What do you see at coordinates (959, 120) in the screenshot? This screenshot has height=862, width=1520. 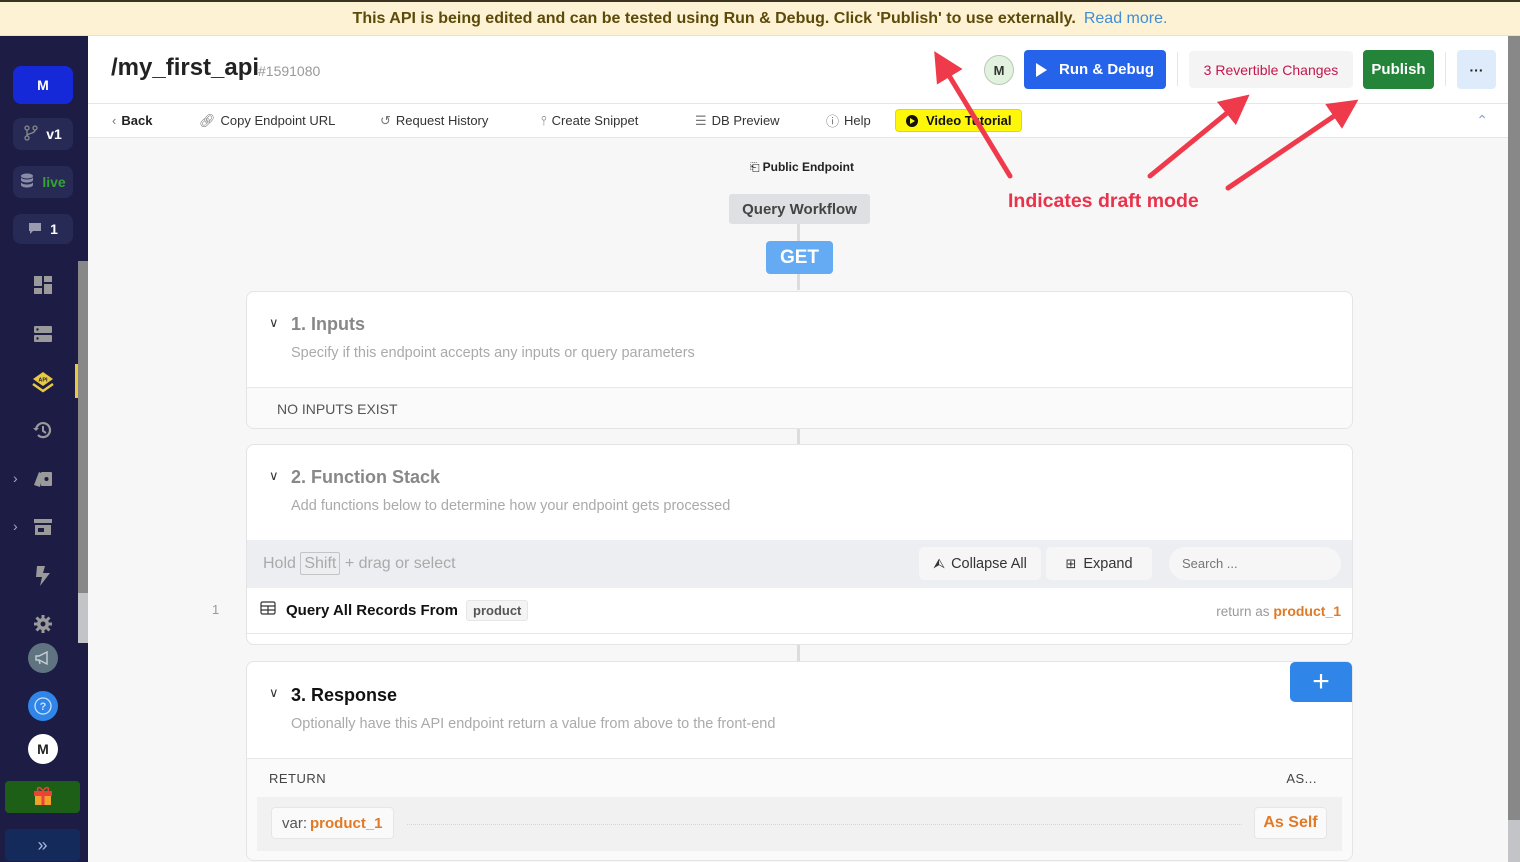 I see `video-tutorial-button: Video Tutorial` at bounding box center [959, 120].